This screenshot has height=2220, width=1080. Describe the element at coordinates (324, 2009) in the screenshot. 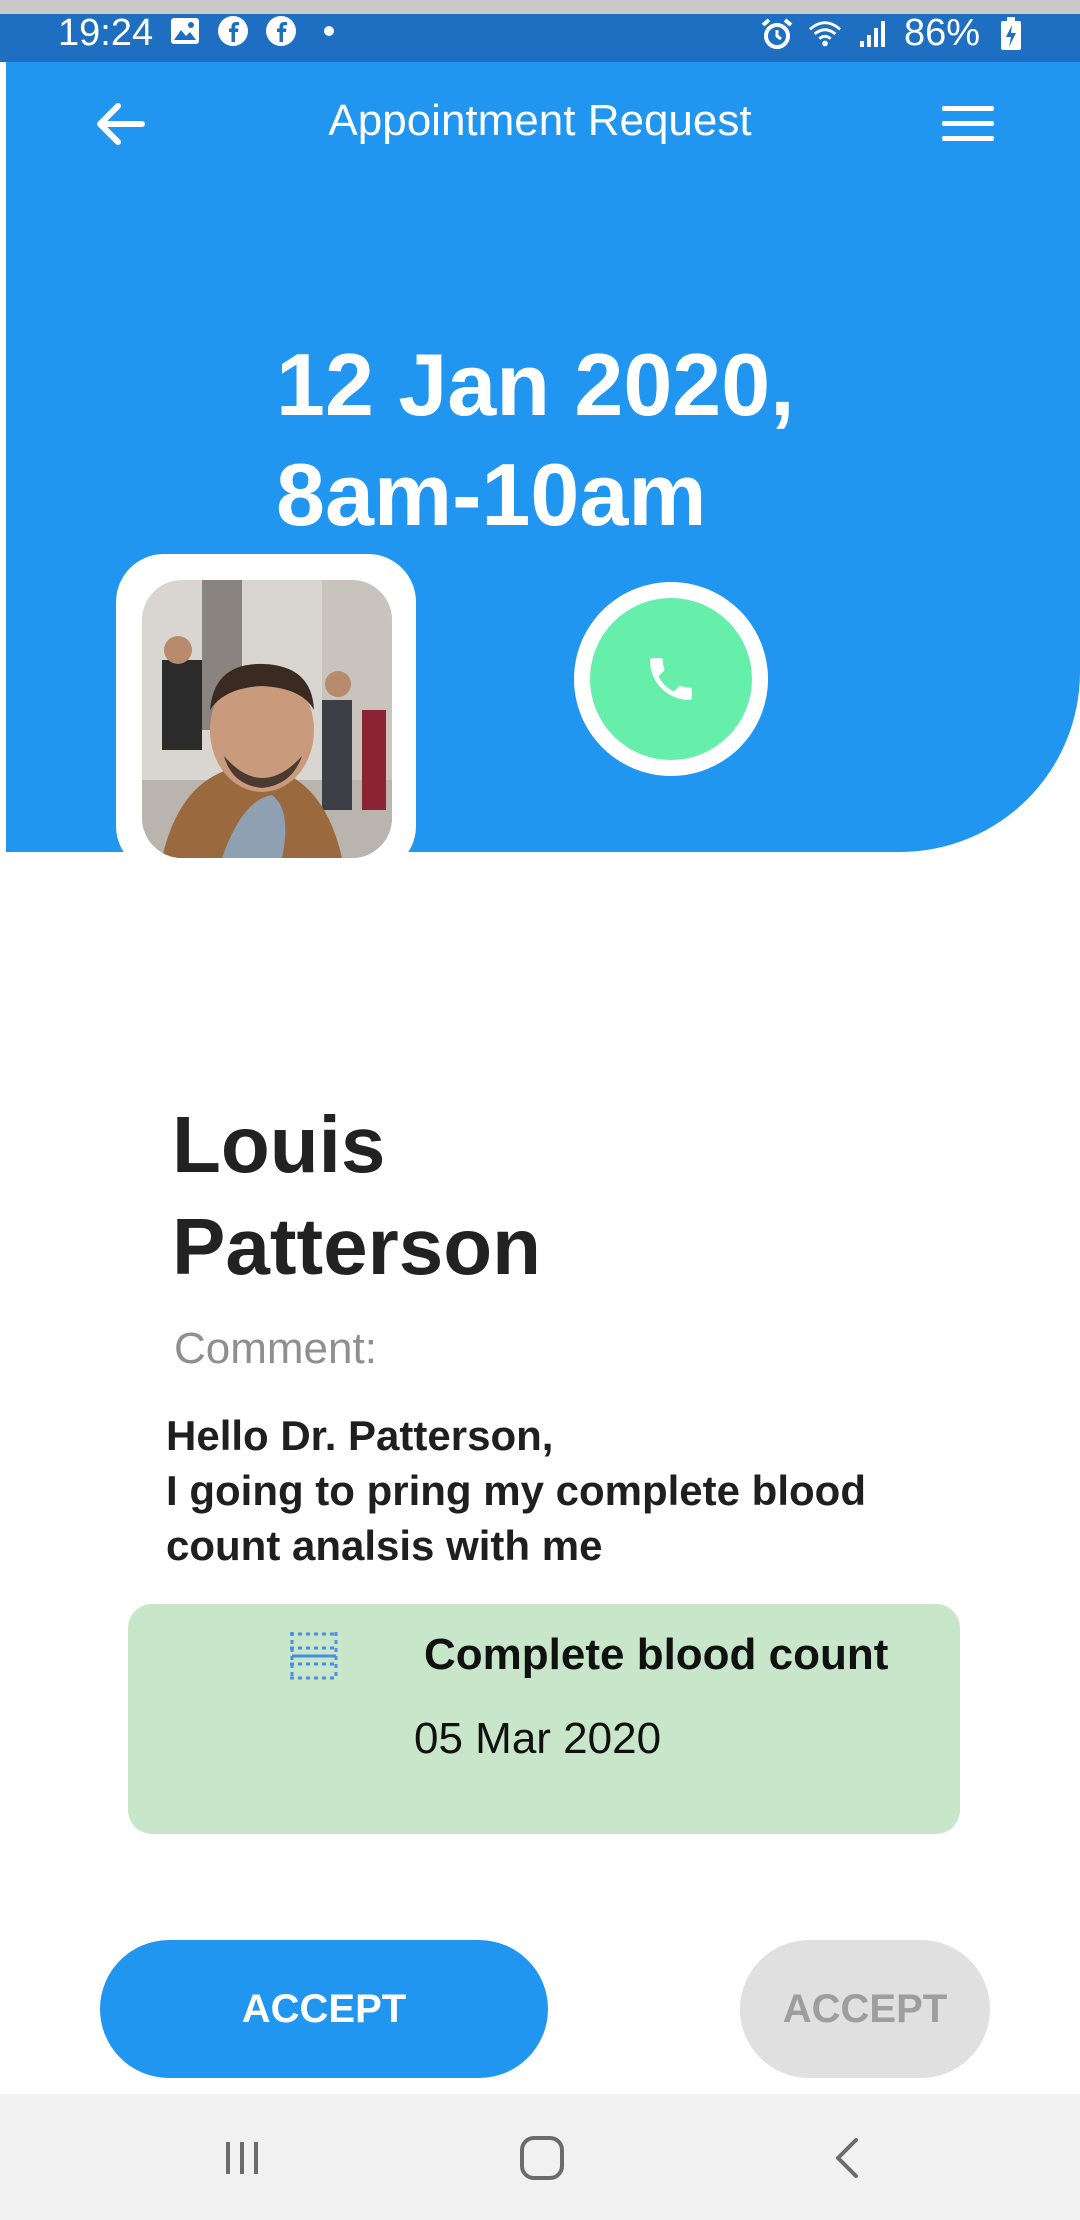

I see `accept-button: ACCEPT` at that location.